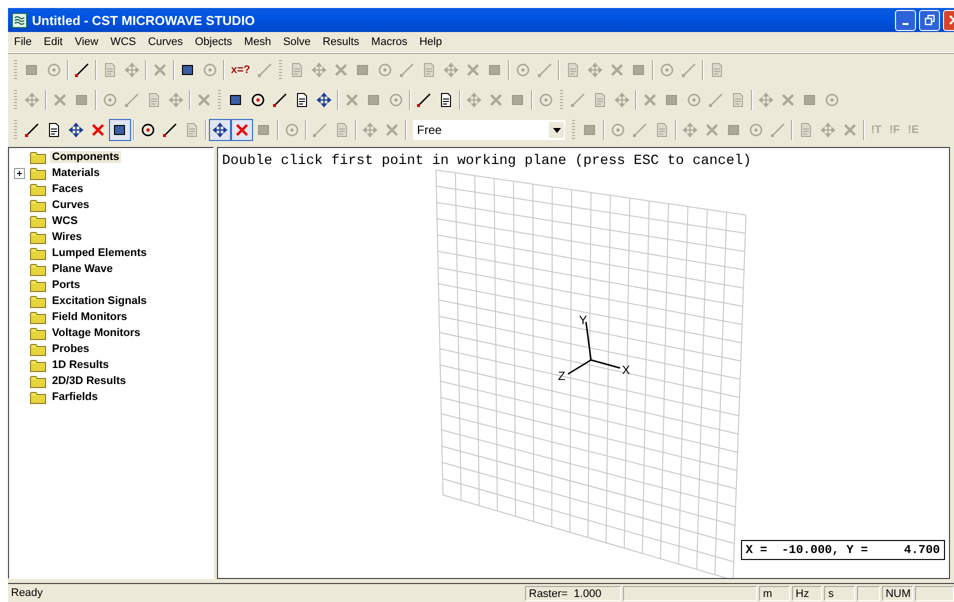 This screenshot has width=954, height=602. Describe the element at coordinates (165, 42) in the screenshot. I see `menu-item: Curves` at that location.